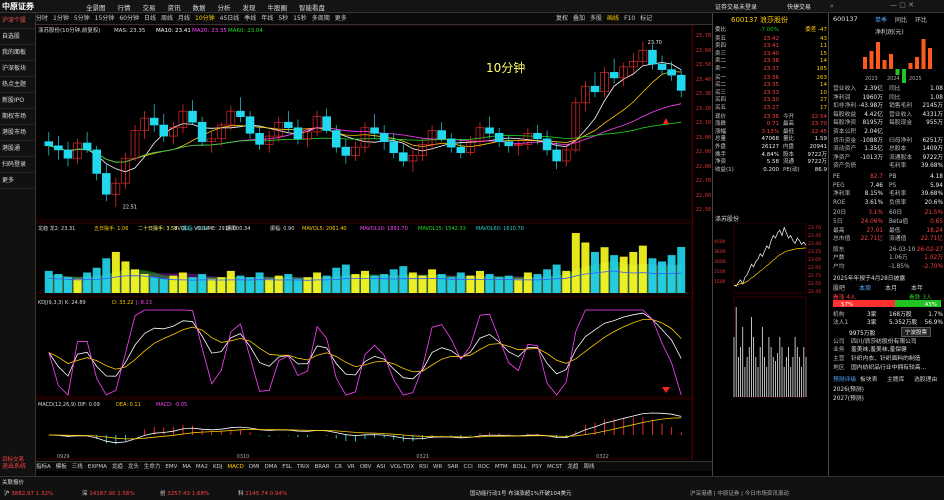 This screenshot has width=944, height=500. I want to click on window-controls: — ▢ ✕, so click(902, 5).